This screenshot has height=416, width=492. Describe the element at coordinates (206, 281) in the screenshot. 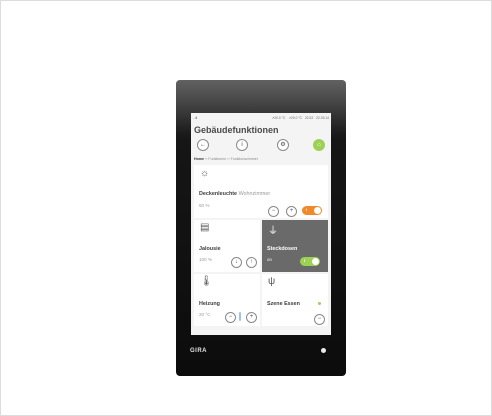

I see `thermometer-icon: 🌡` at that location.